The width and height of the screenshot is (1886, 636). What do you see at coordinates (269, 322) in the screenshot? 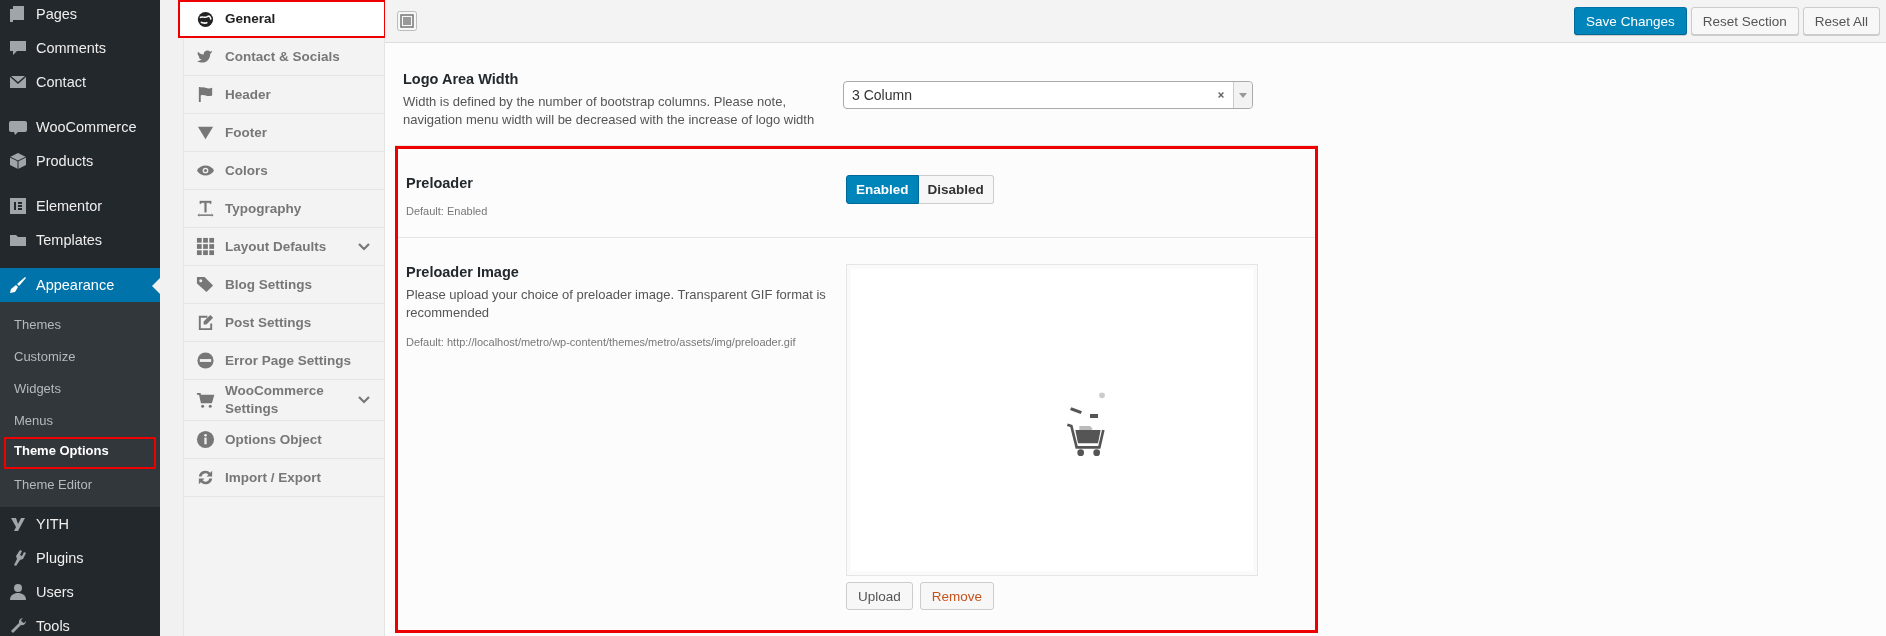
I see `menu-label: Post Settings` at bounding box center [269, 322].